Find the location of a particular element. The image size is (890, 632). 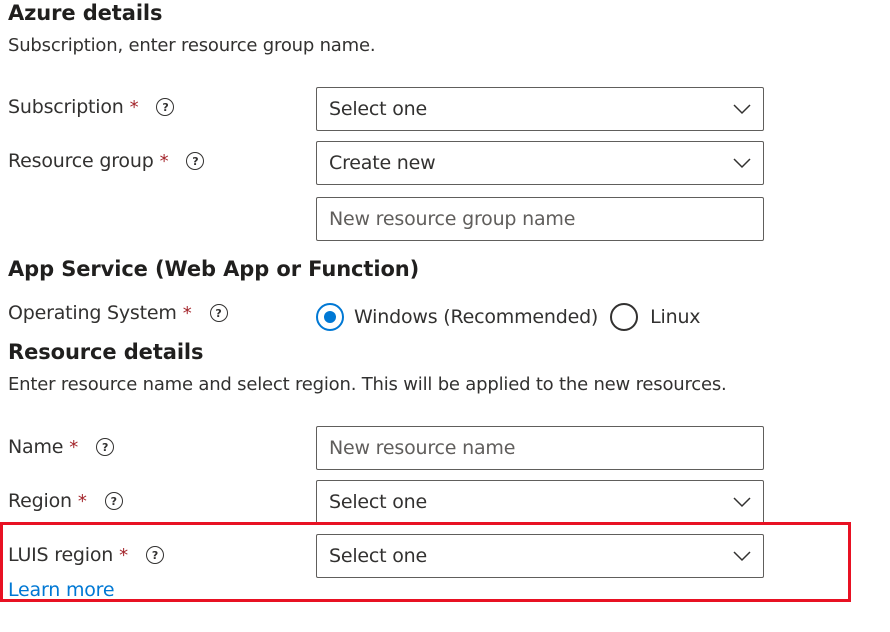

operating-system-label-row: Operating System * ? is located at coordinates (118, 313).